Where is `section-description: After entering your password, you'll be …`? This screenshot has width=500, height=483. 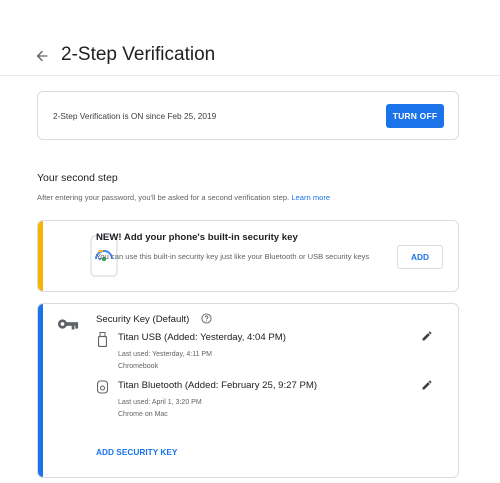 section-description: After entering your password, you'll be … is located at coordinates (183, 197).